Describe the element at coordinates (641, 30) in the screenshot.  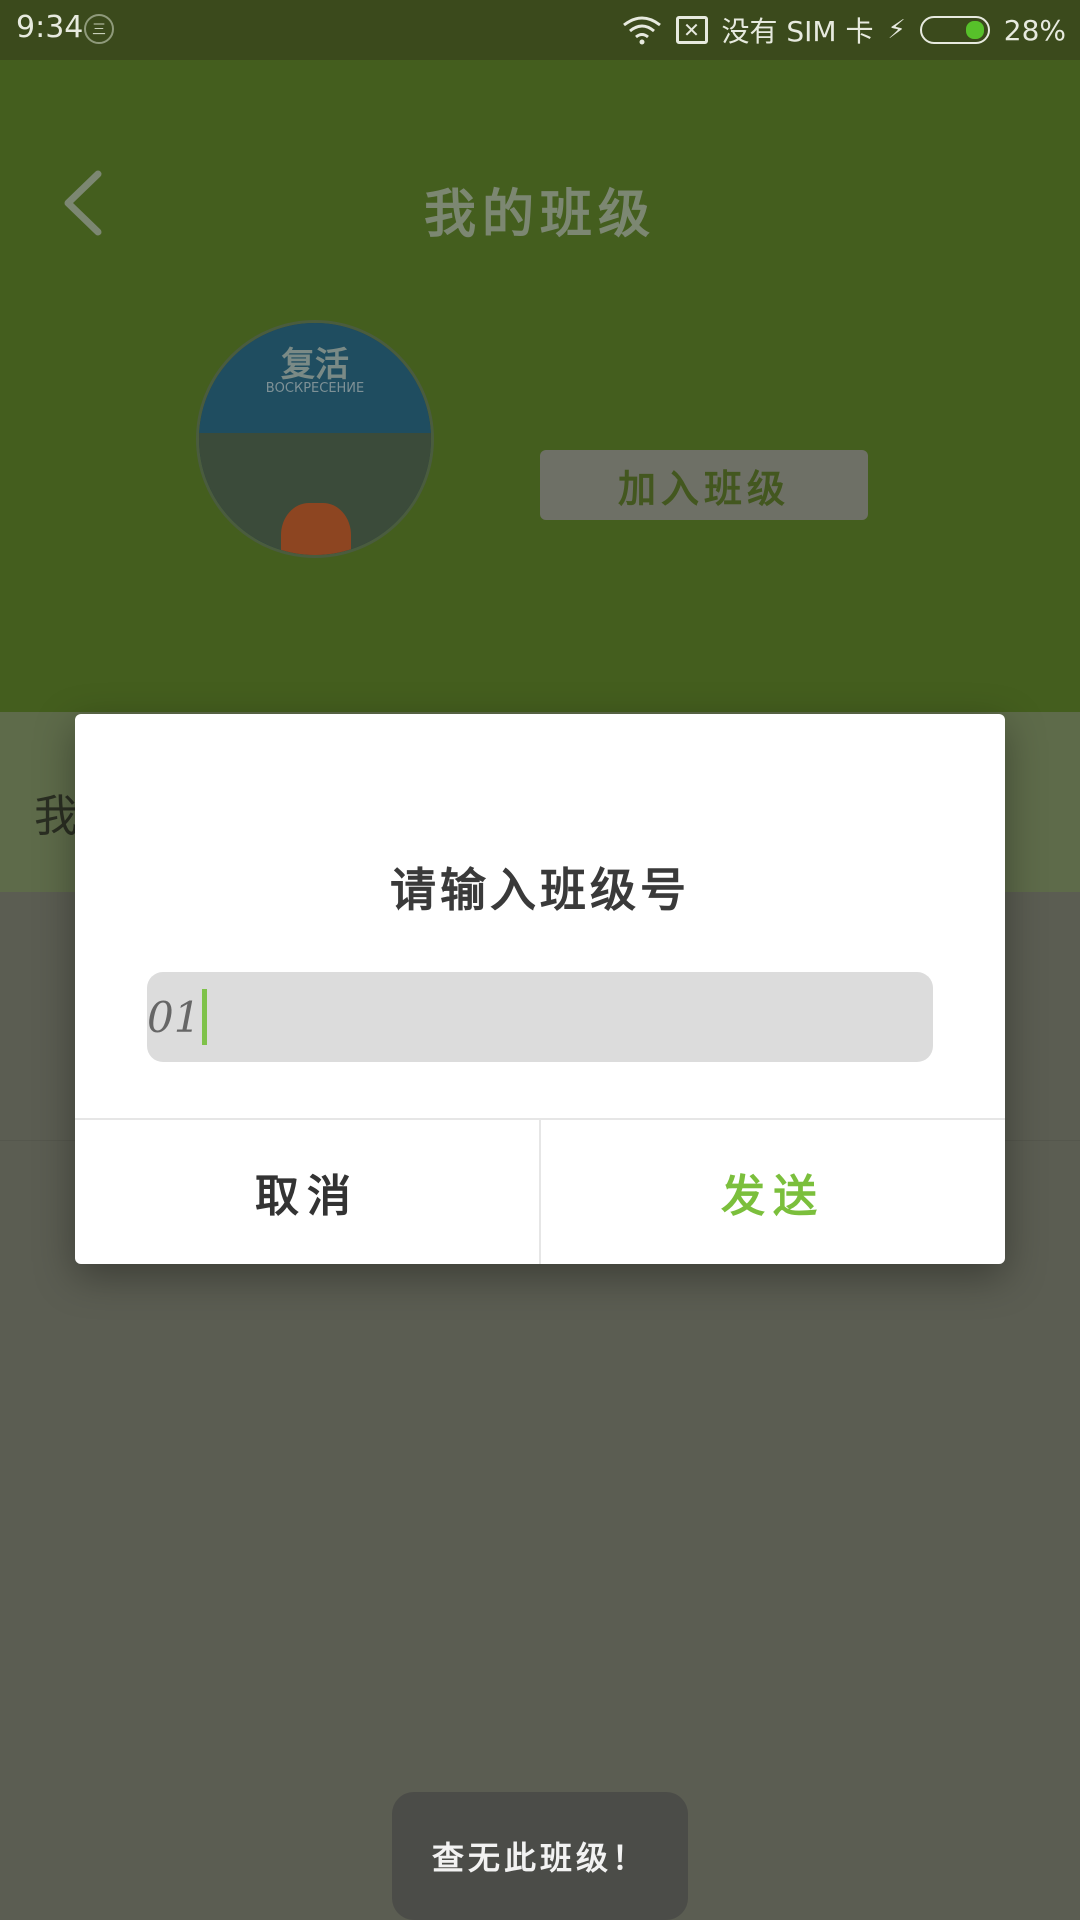
I see `wifi-icon` at that location.